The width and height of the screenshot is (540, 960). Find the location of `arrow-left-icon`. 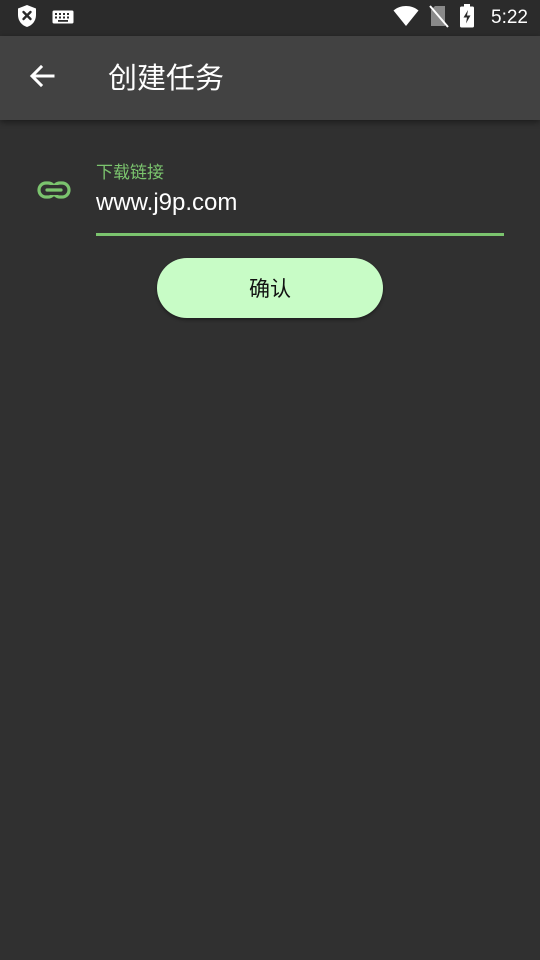

arrow-left-icon is located at coordinates (42, 78).